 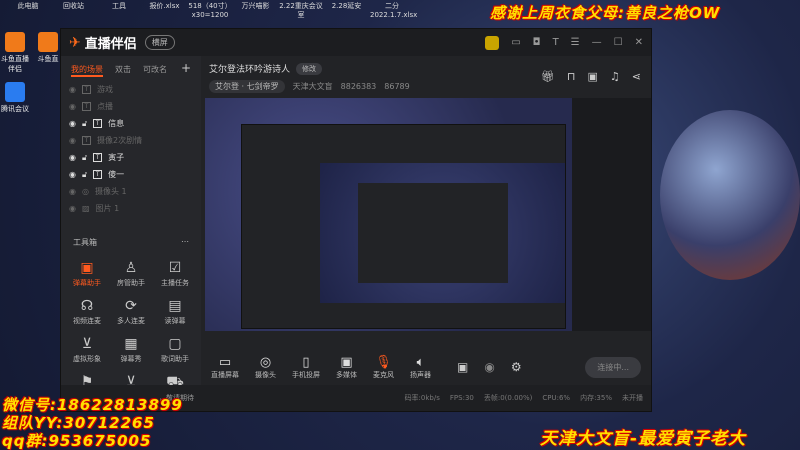 What do you see at coordinates (131, 208) in the screenshot?
I see `scene-item: ◉ ▨ 图片 1` at bounding box center [131, 208].